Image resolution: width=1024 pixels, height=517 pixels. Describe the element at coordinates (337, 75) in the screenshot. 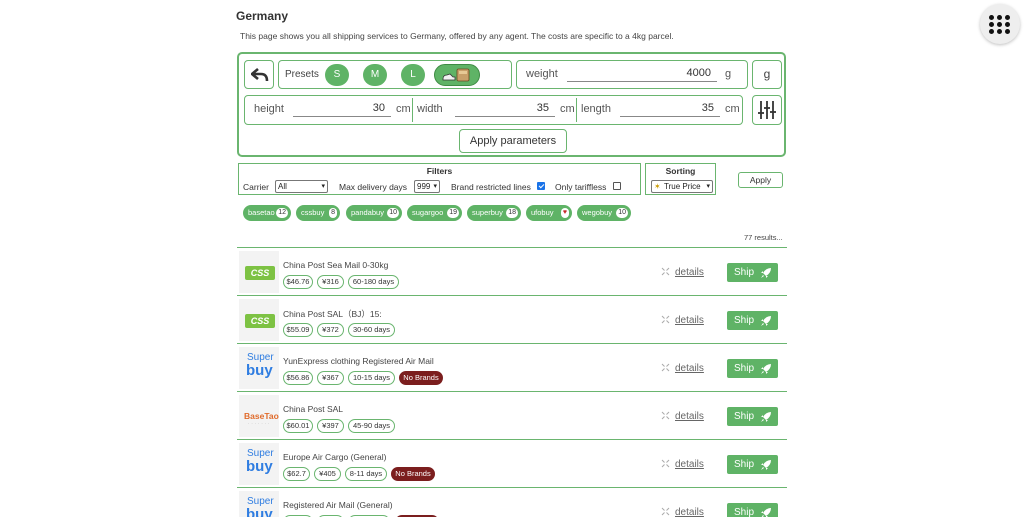

I see `preset-s-button: S` at that location.